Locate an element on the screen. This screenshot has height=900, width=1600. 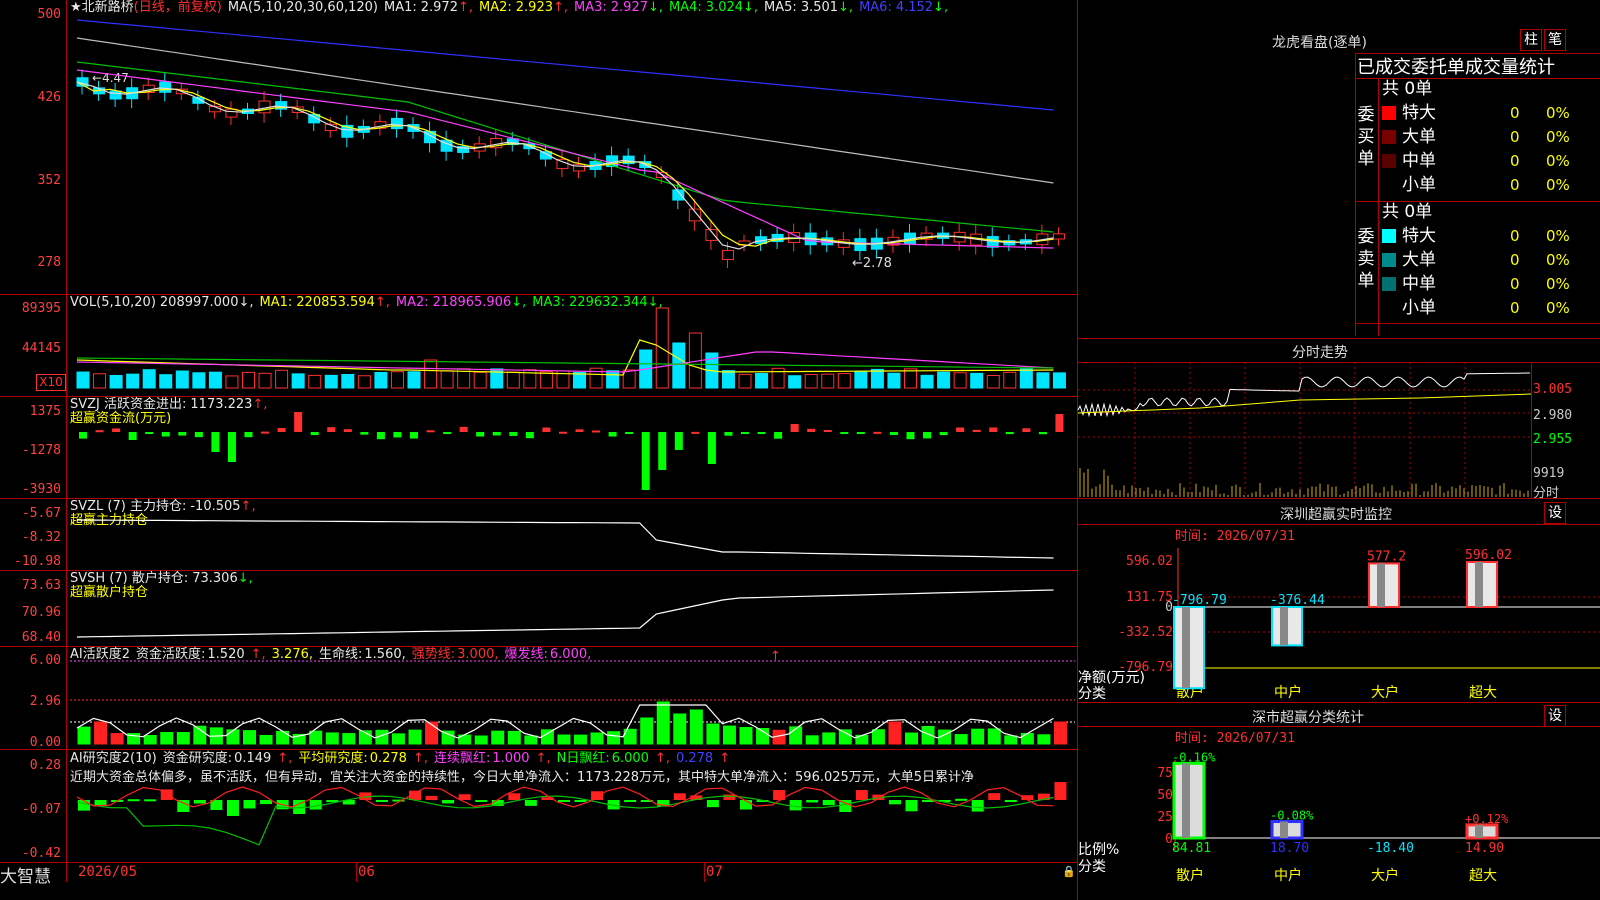
ratio-pct: -0.16% is located at coordinates (1194, 757).